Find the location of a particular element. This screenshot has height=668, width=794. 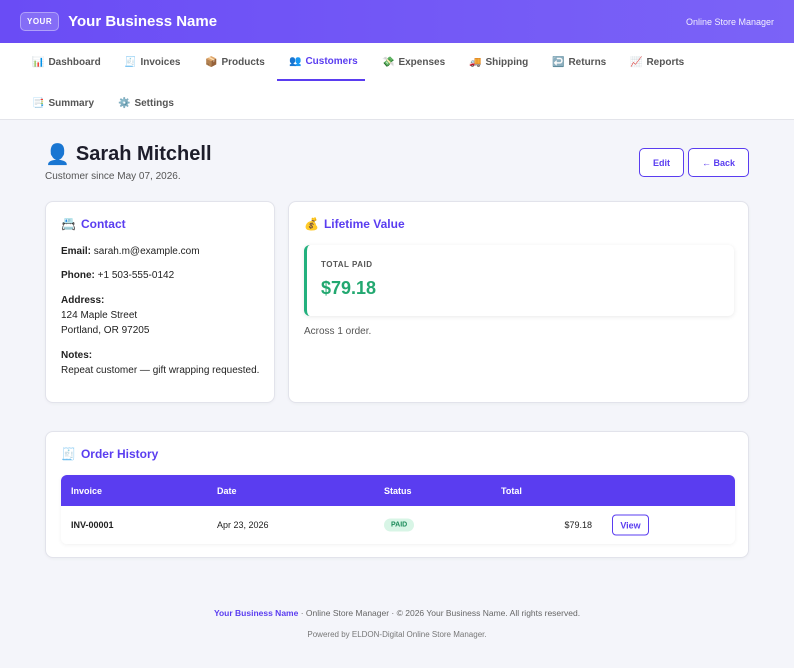

bar-chart-icon: 📊 is located at coordinates (38, 62).